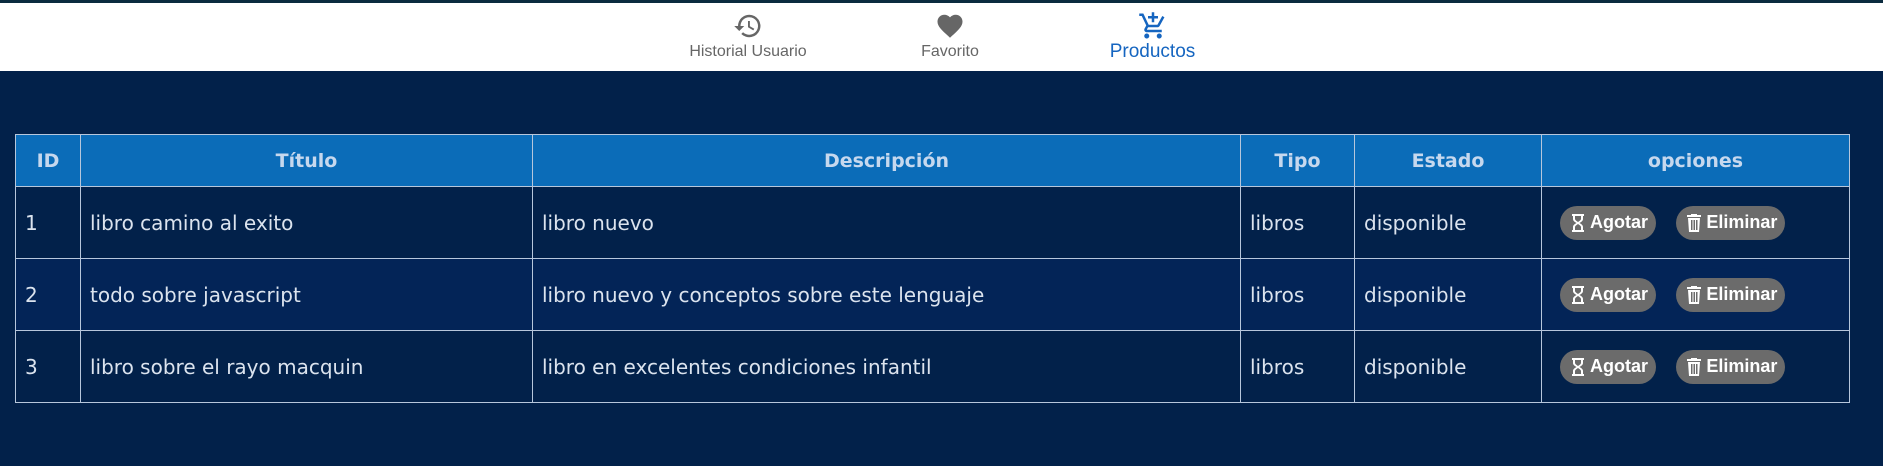  I want to click on heart-icon, so click(950, 26).